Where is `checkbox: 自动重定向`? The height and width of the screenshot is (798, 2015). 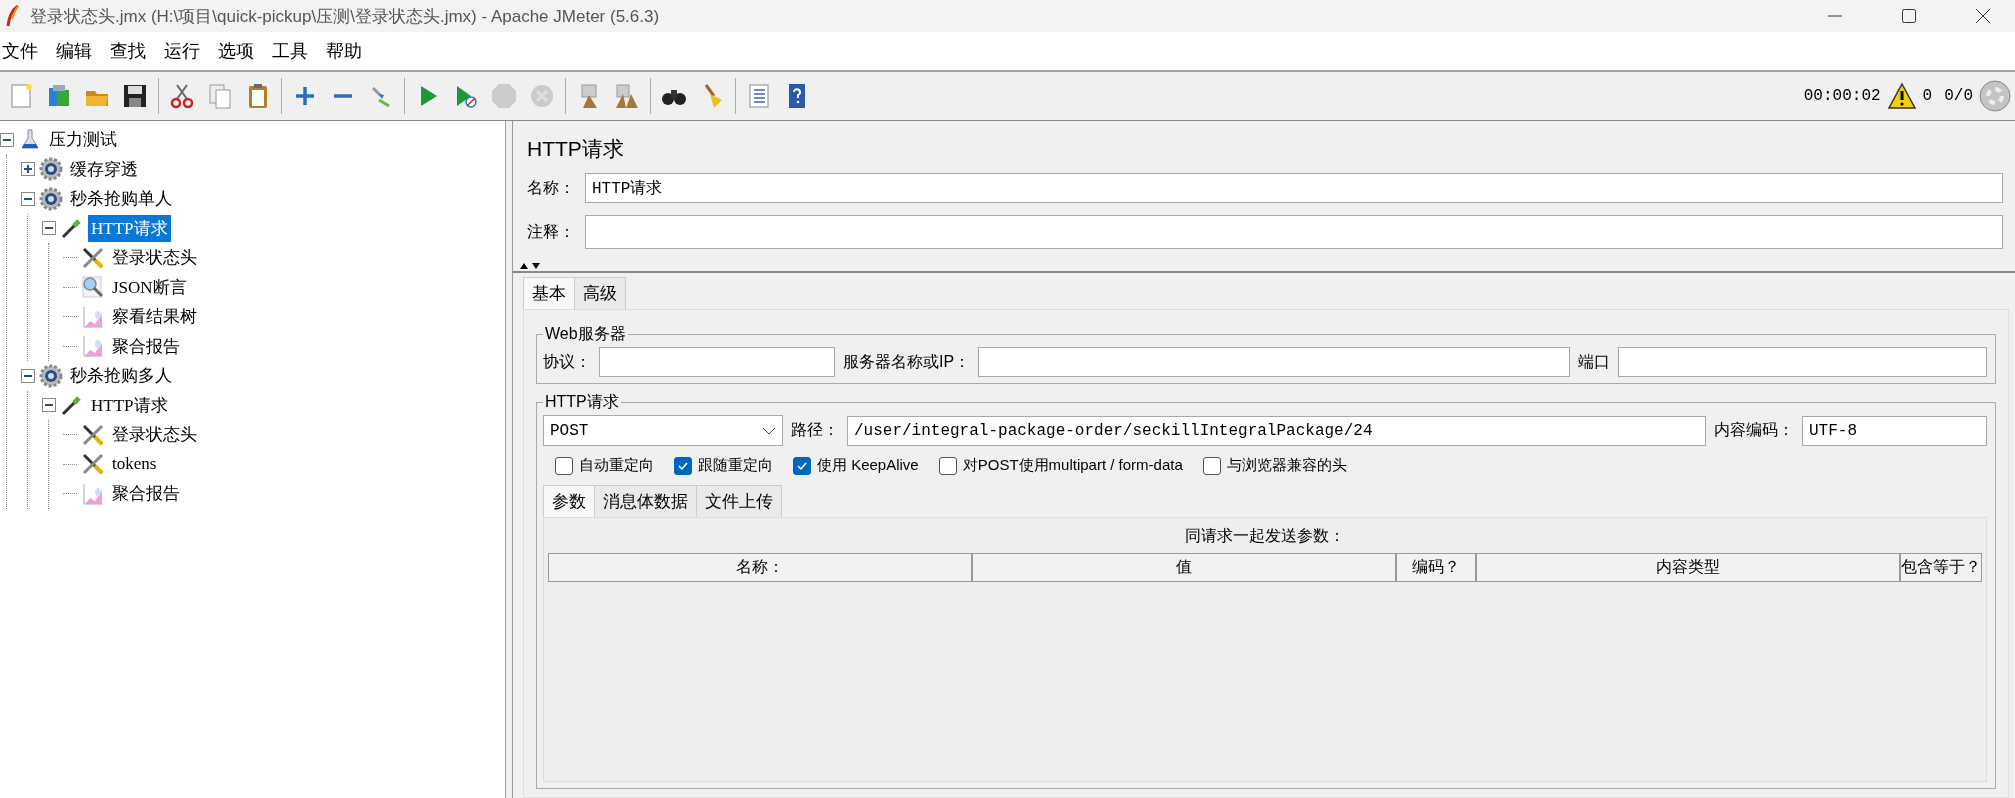 checkbox: 自动重定向 is located at coordinates (604, 465).